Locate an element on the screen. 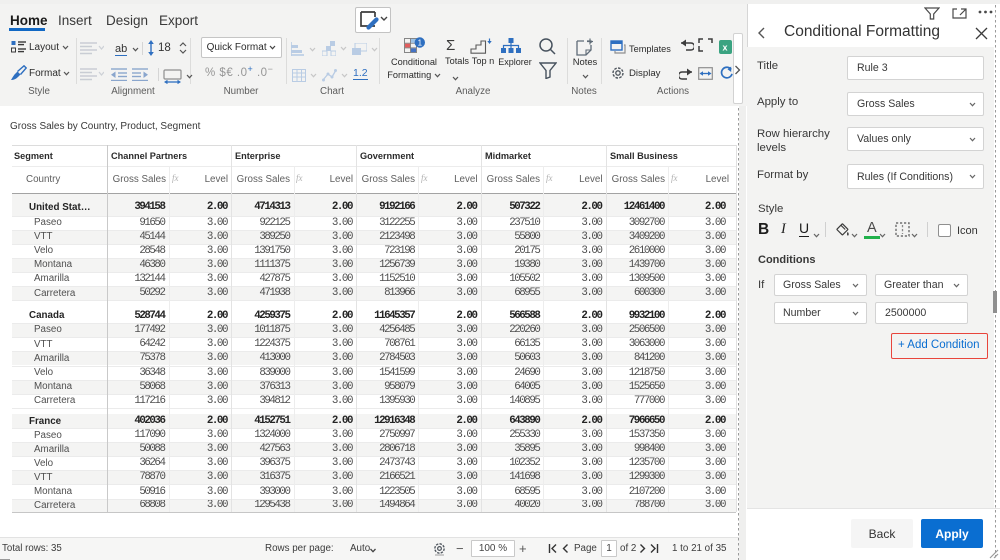  svg-text: 1 is located at coordinates (420, 42).